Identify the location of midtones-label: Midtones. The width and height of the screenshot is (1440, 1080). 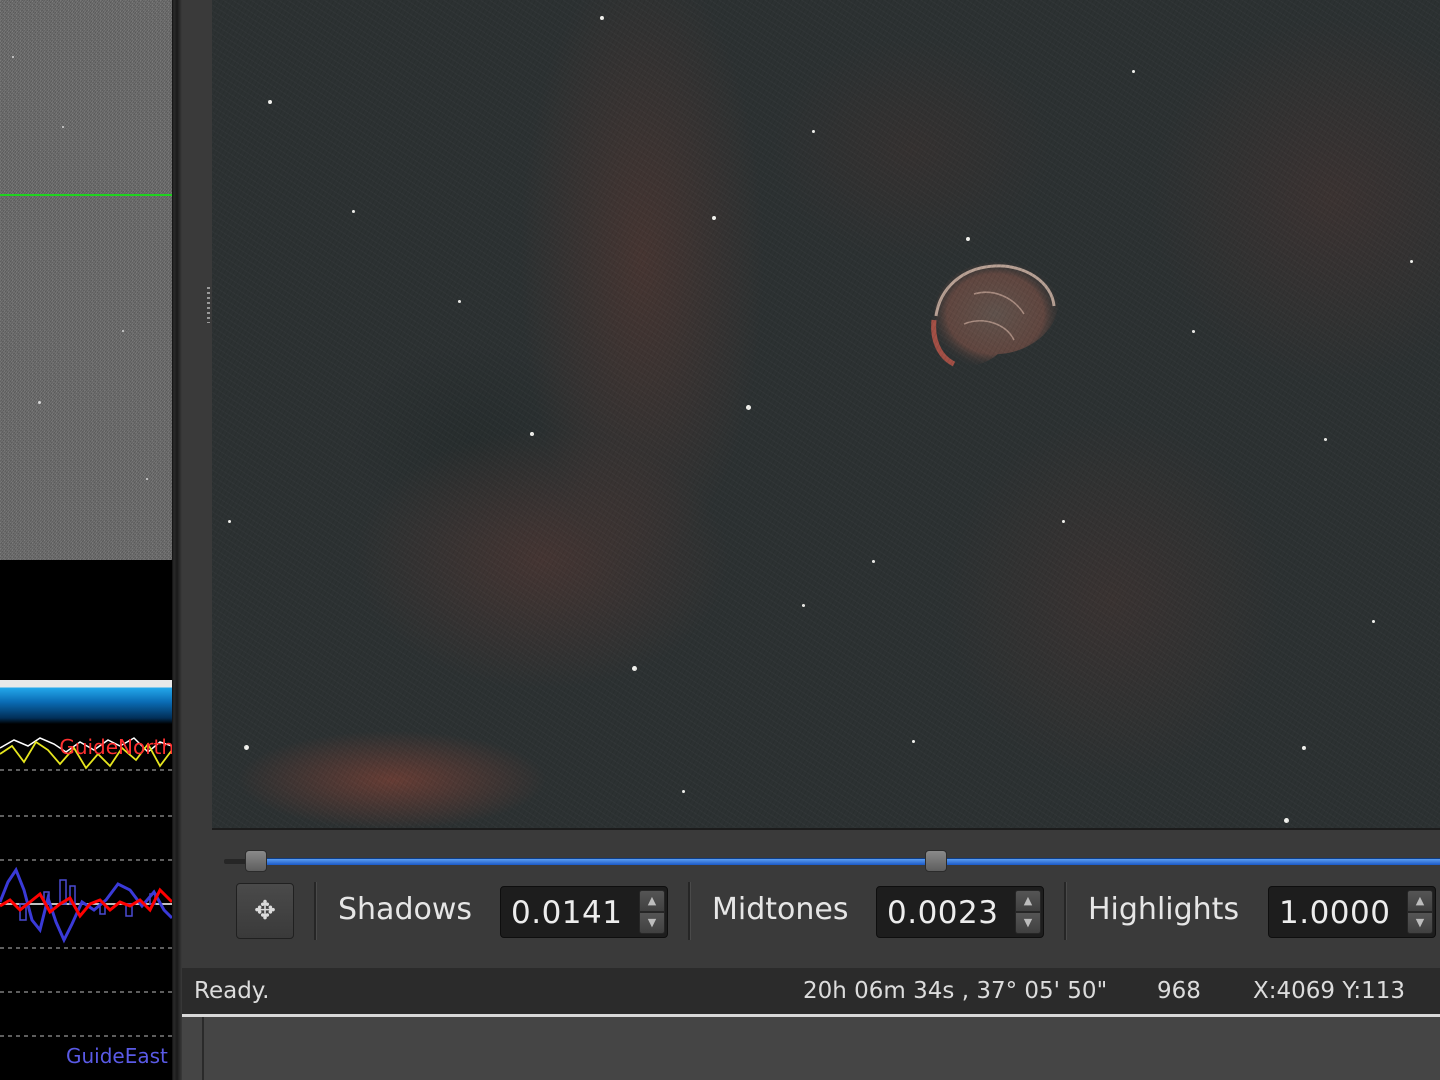
(780, 909).